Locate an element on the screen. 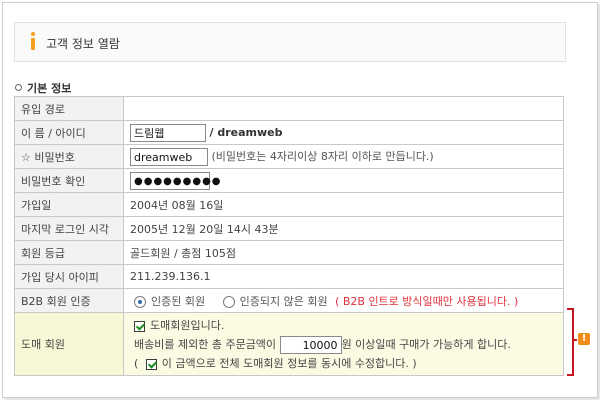 The image size is (600, 400). password-confirm-input: ●●●●●●●●● is located at coordinates (175, 180).